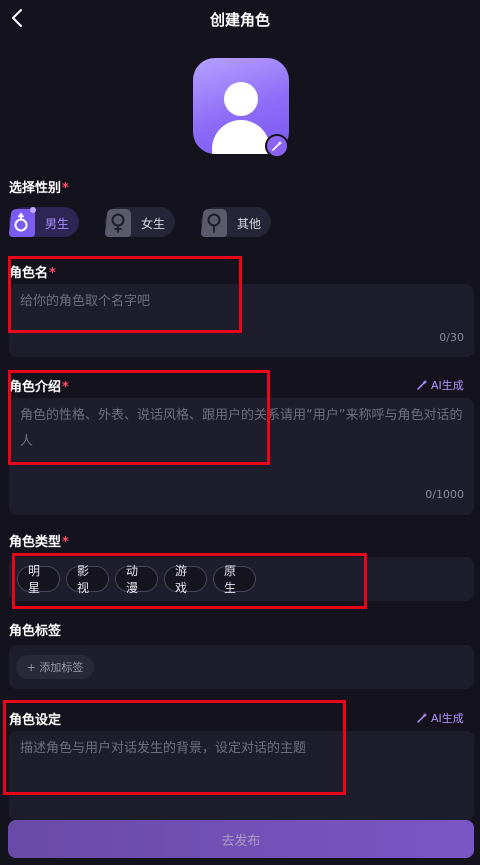  Describe the element at coordinates (241, 320) in the screenshot. I see `name-input: 给你的角色取个名字吧 0/30` at that location.